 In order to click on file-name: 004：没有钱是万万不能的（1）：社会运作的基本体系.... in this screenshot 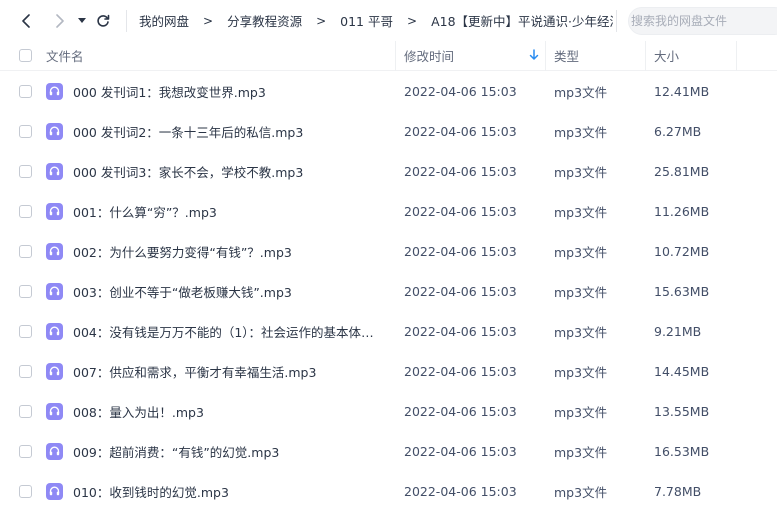, I will do `click(228, 331)`.